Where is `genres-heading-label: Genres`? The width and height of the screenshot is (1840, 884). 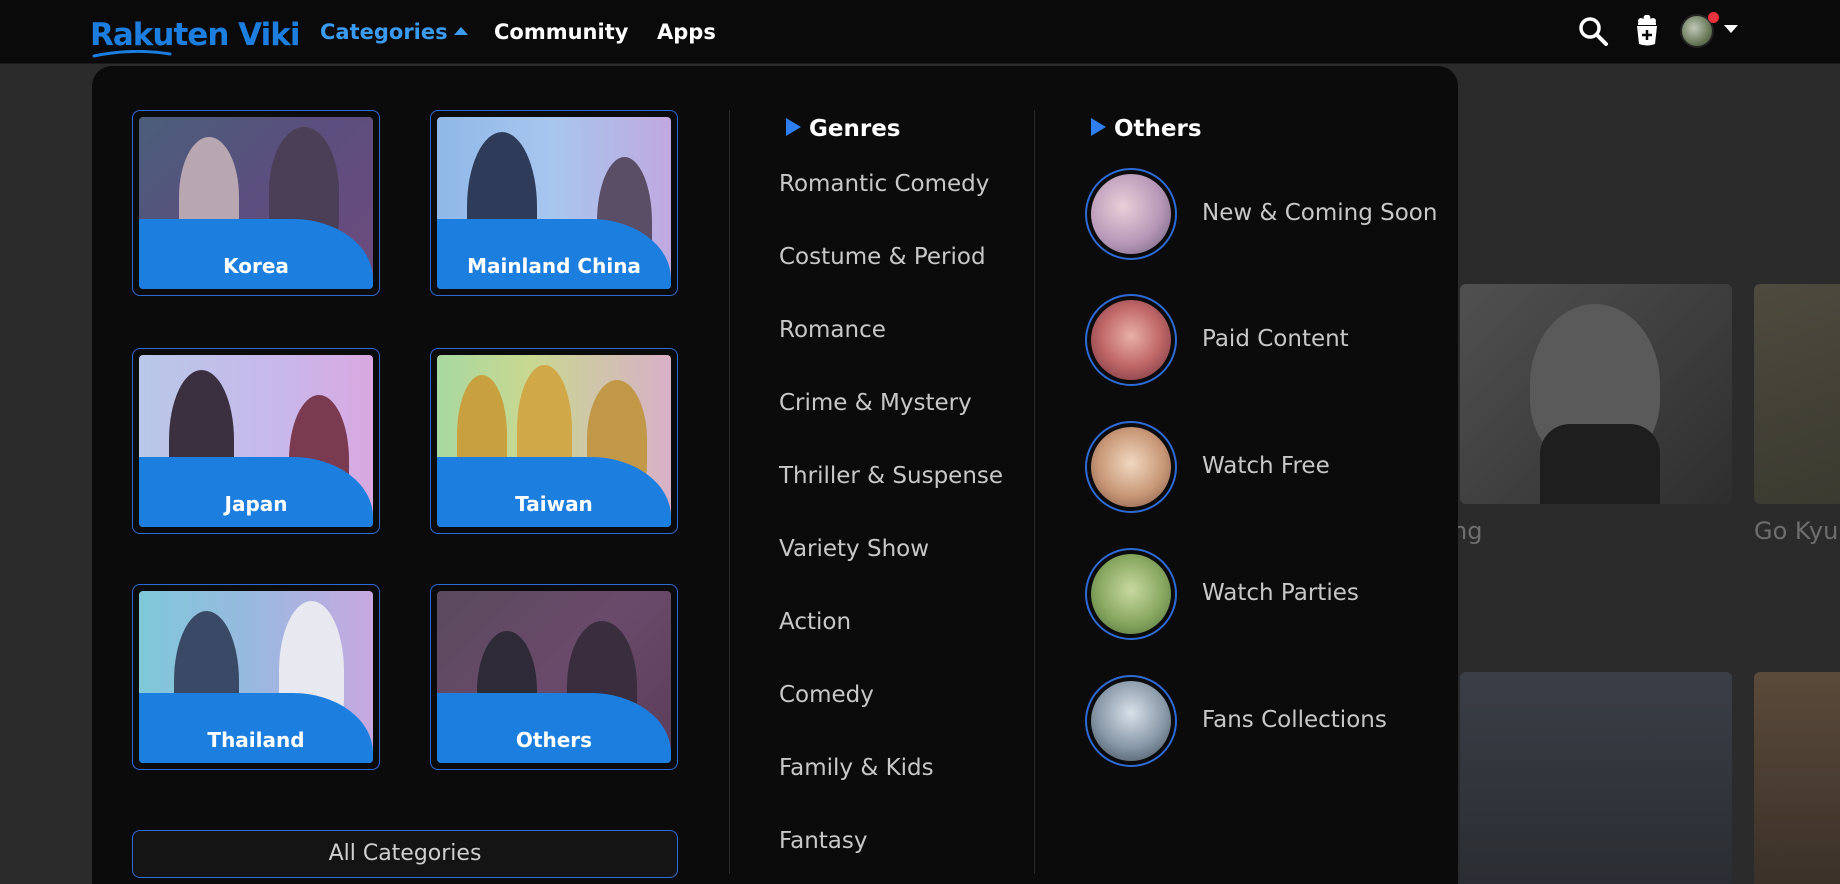 genres-heading-label: Genres is located at coordinates (855, 129).